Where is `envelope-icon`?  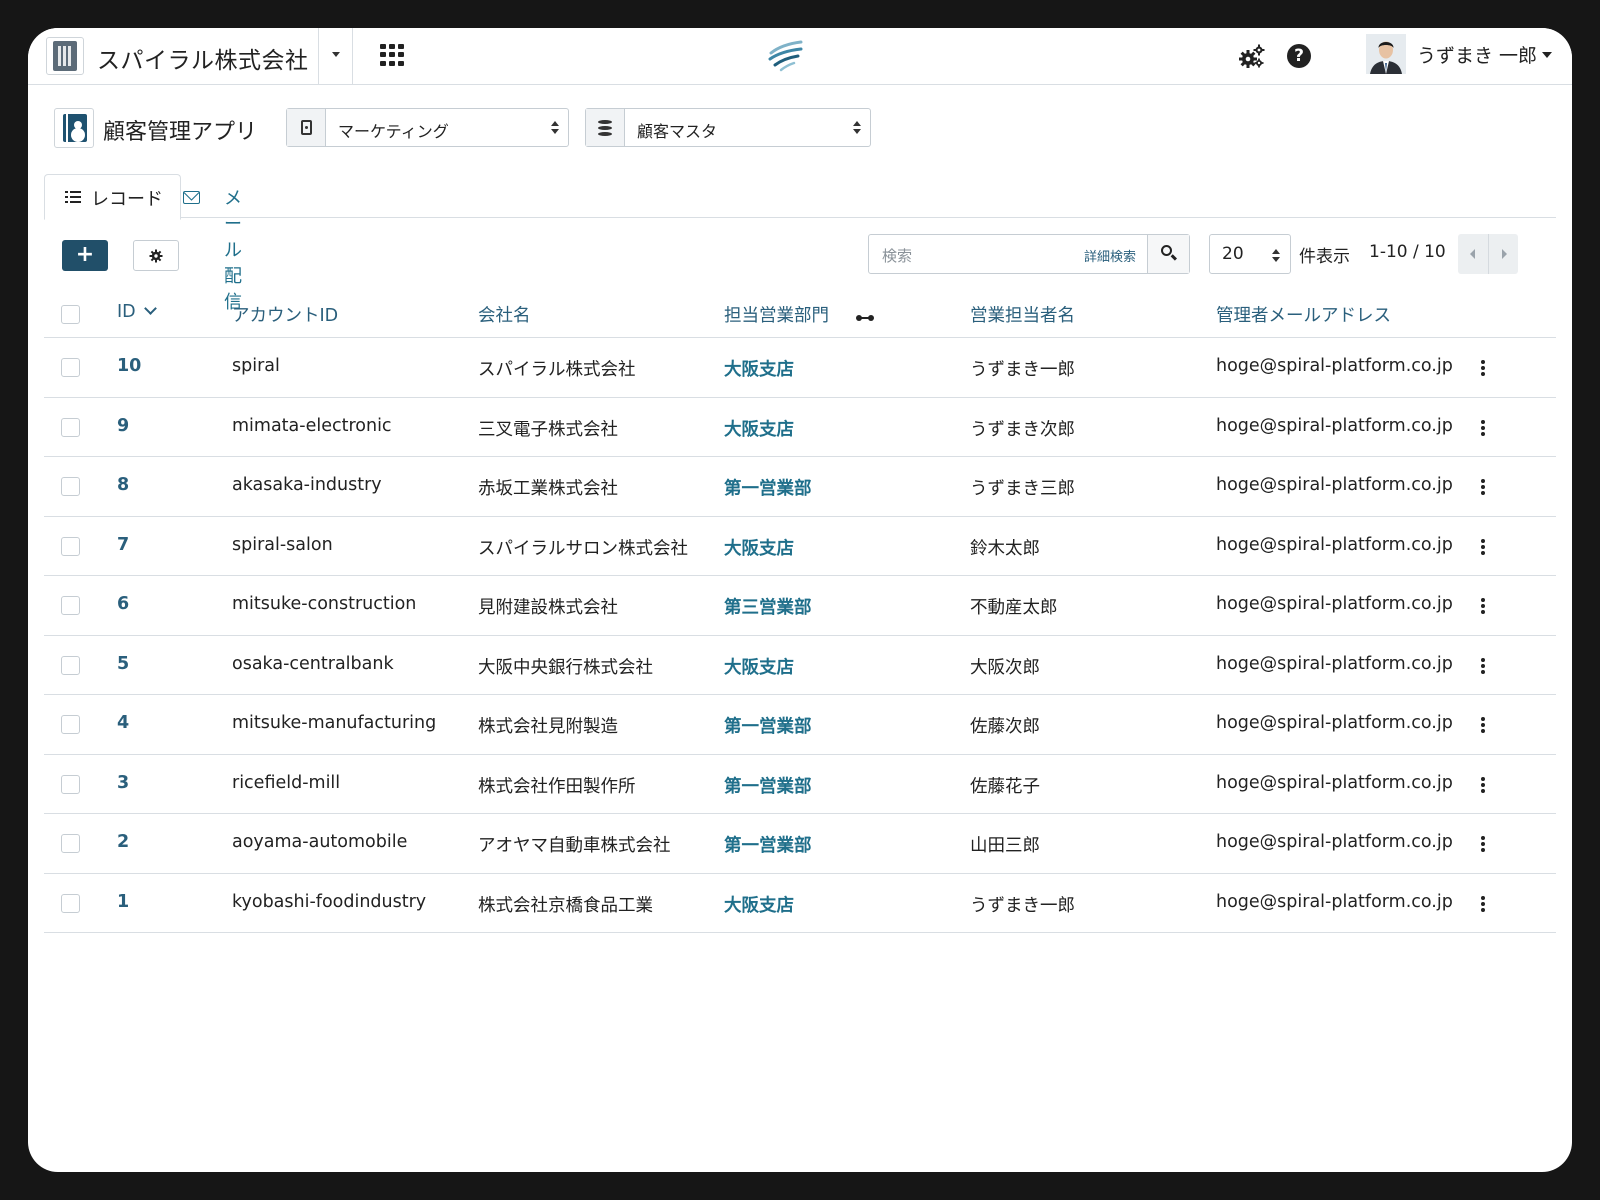
envelope-icon is located at coordinates (191, 197).